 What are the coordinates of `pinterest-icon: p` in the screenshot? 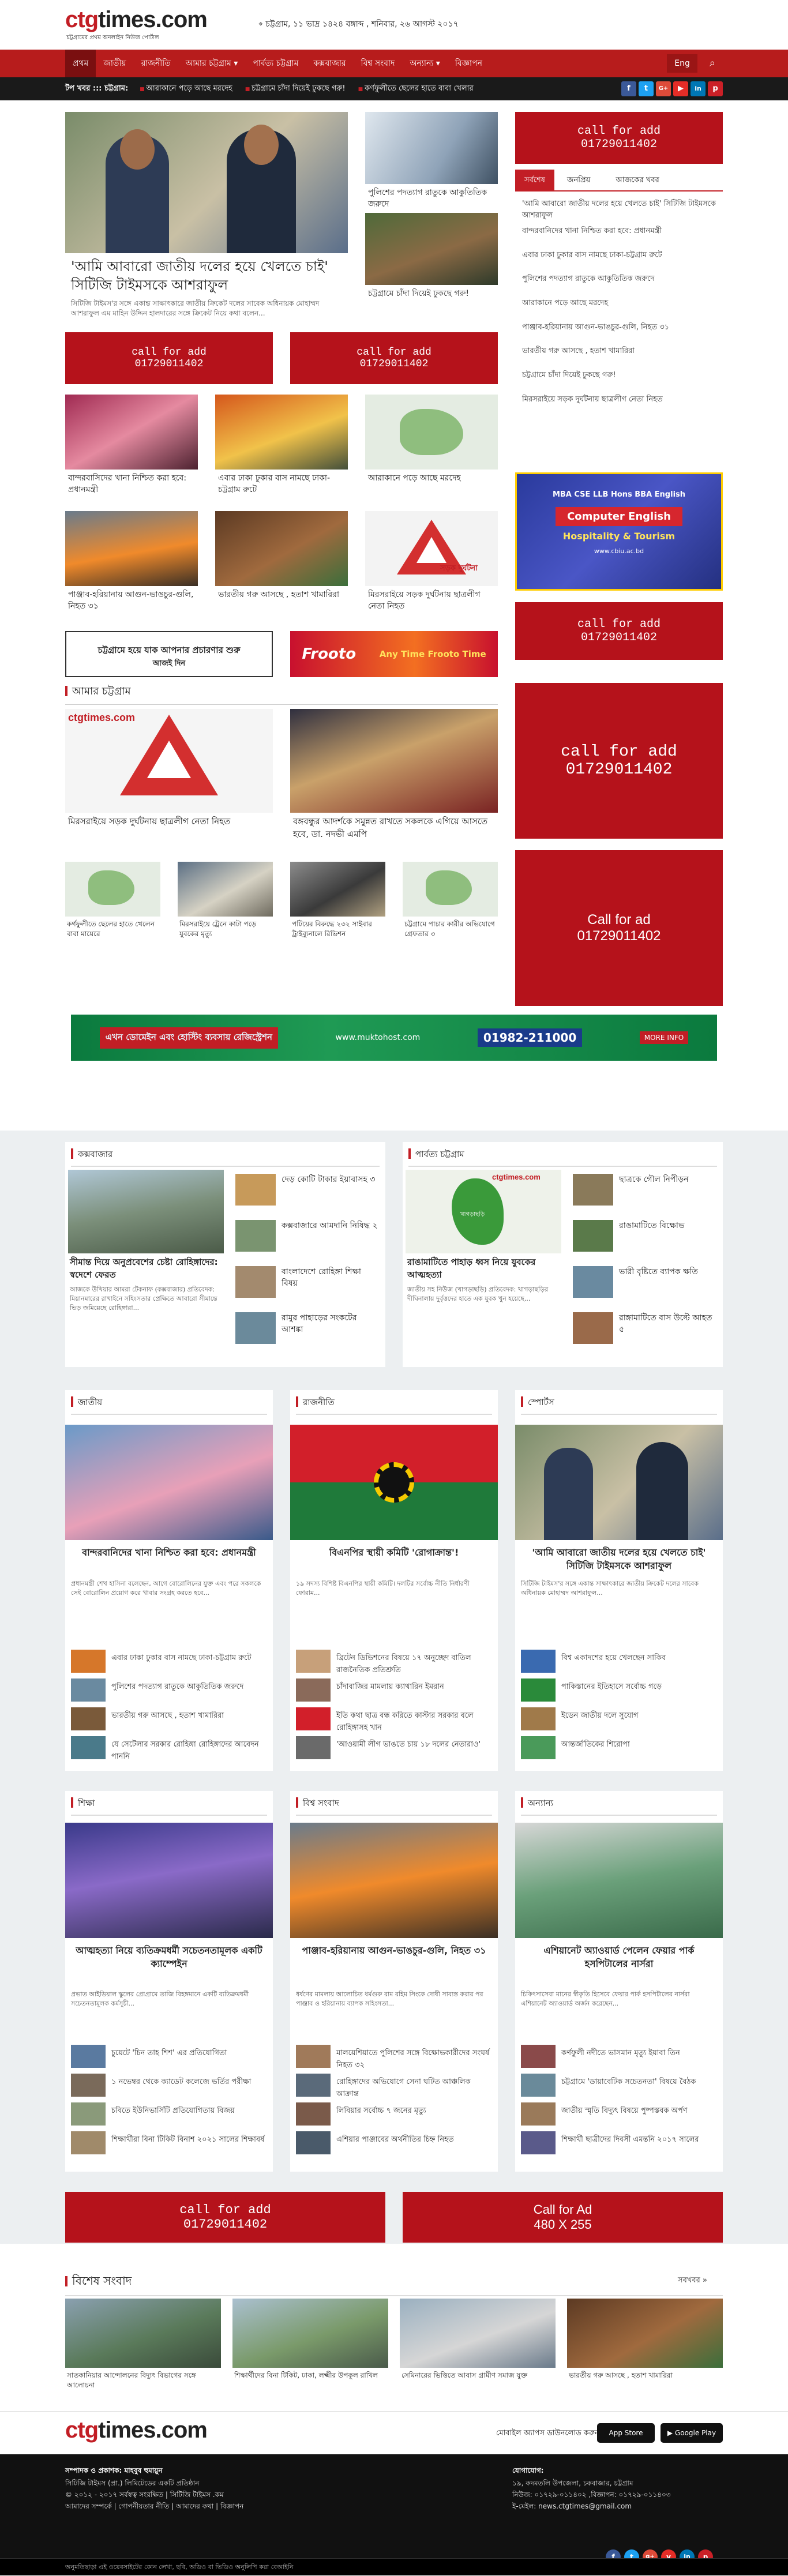 It's located at (715, 88).